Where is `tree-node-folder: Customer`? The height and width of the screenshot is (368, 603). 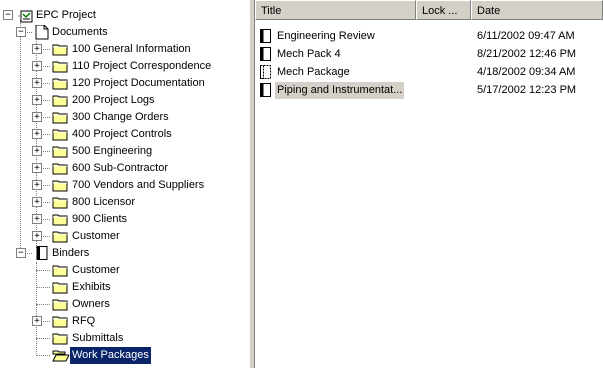
tree-node-folder: Customer is located at coordinates (124, 270).